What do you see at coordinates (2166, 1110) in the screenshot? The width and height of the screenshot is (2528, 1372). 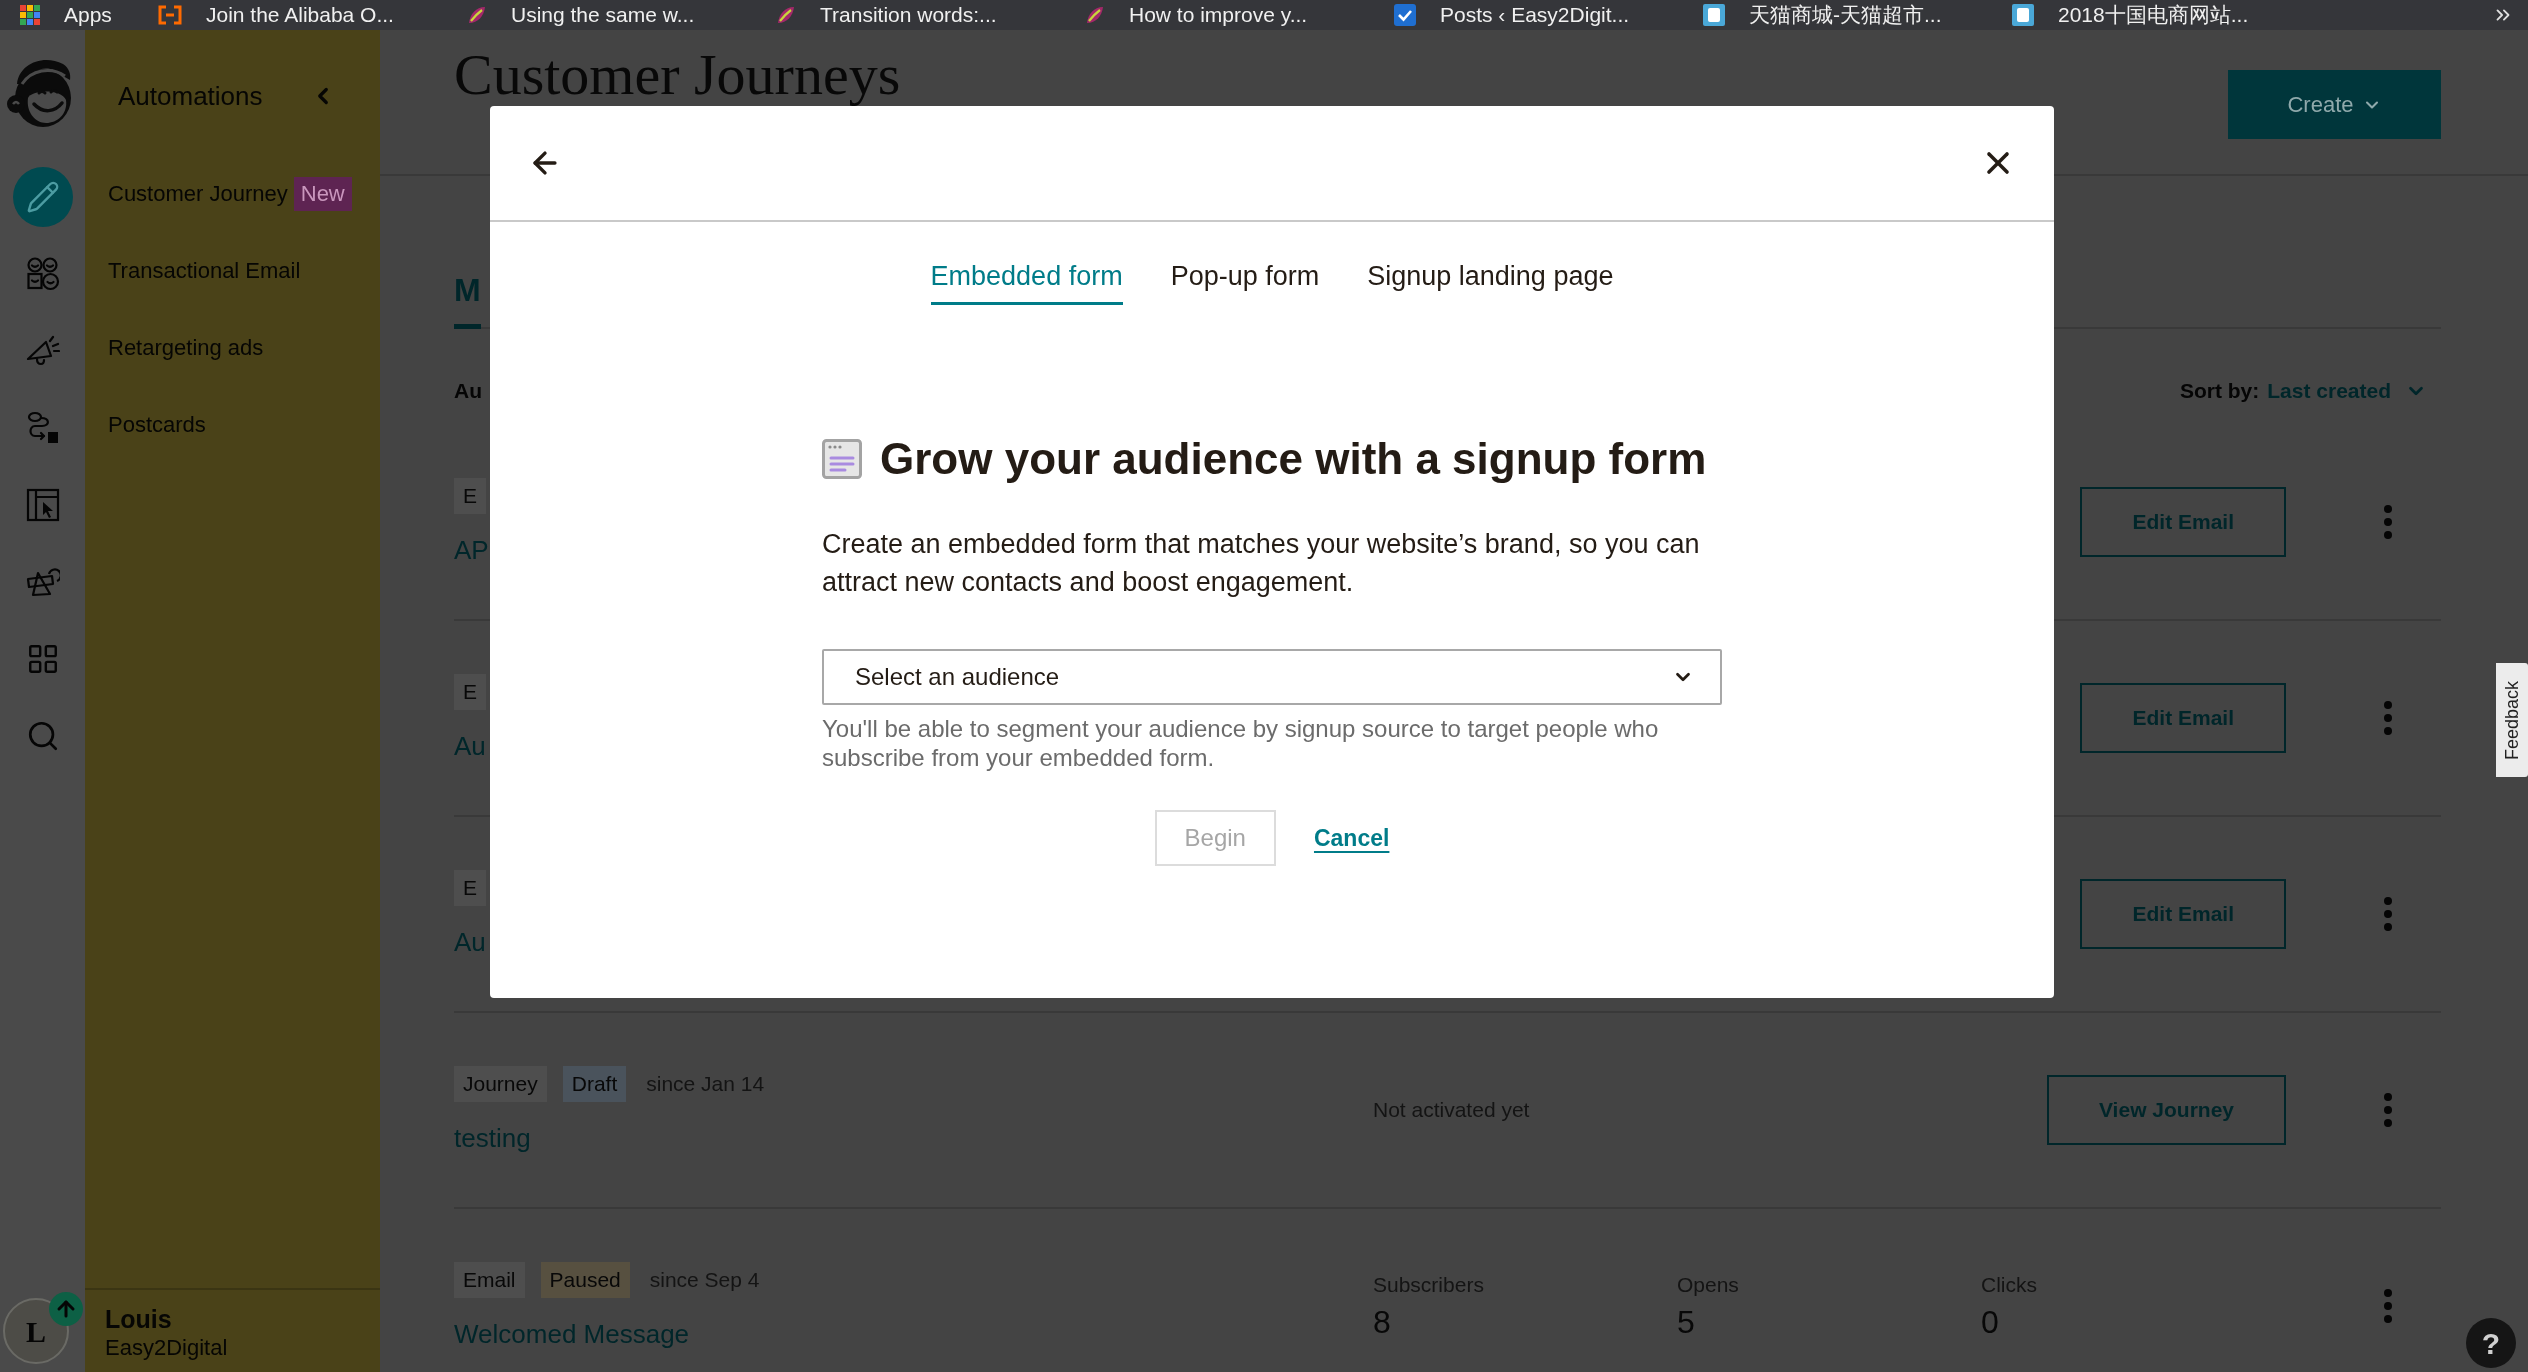 I see `row-action-button: View Journey` at bounding box center [2166, 1110].